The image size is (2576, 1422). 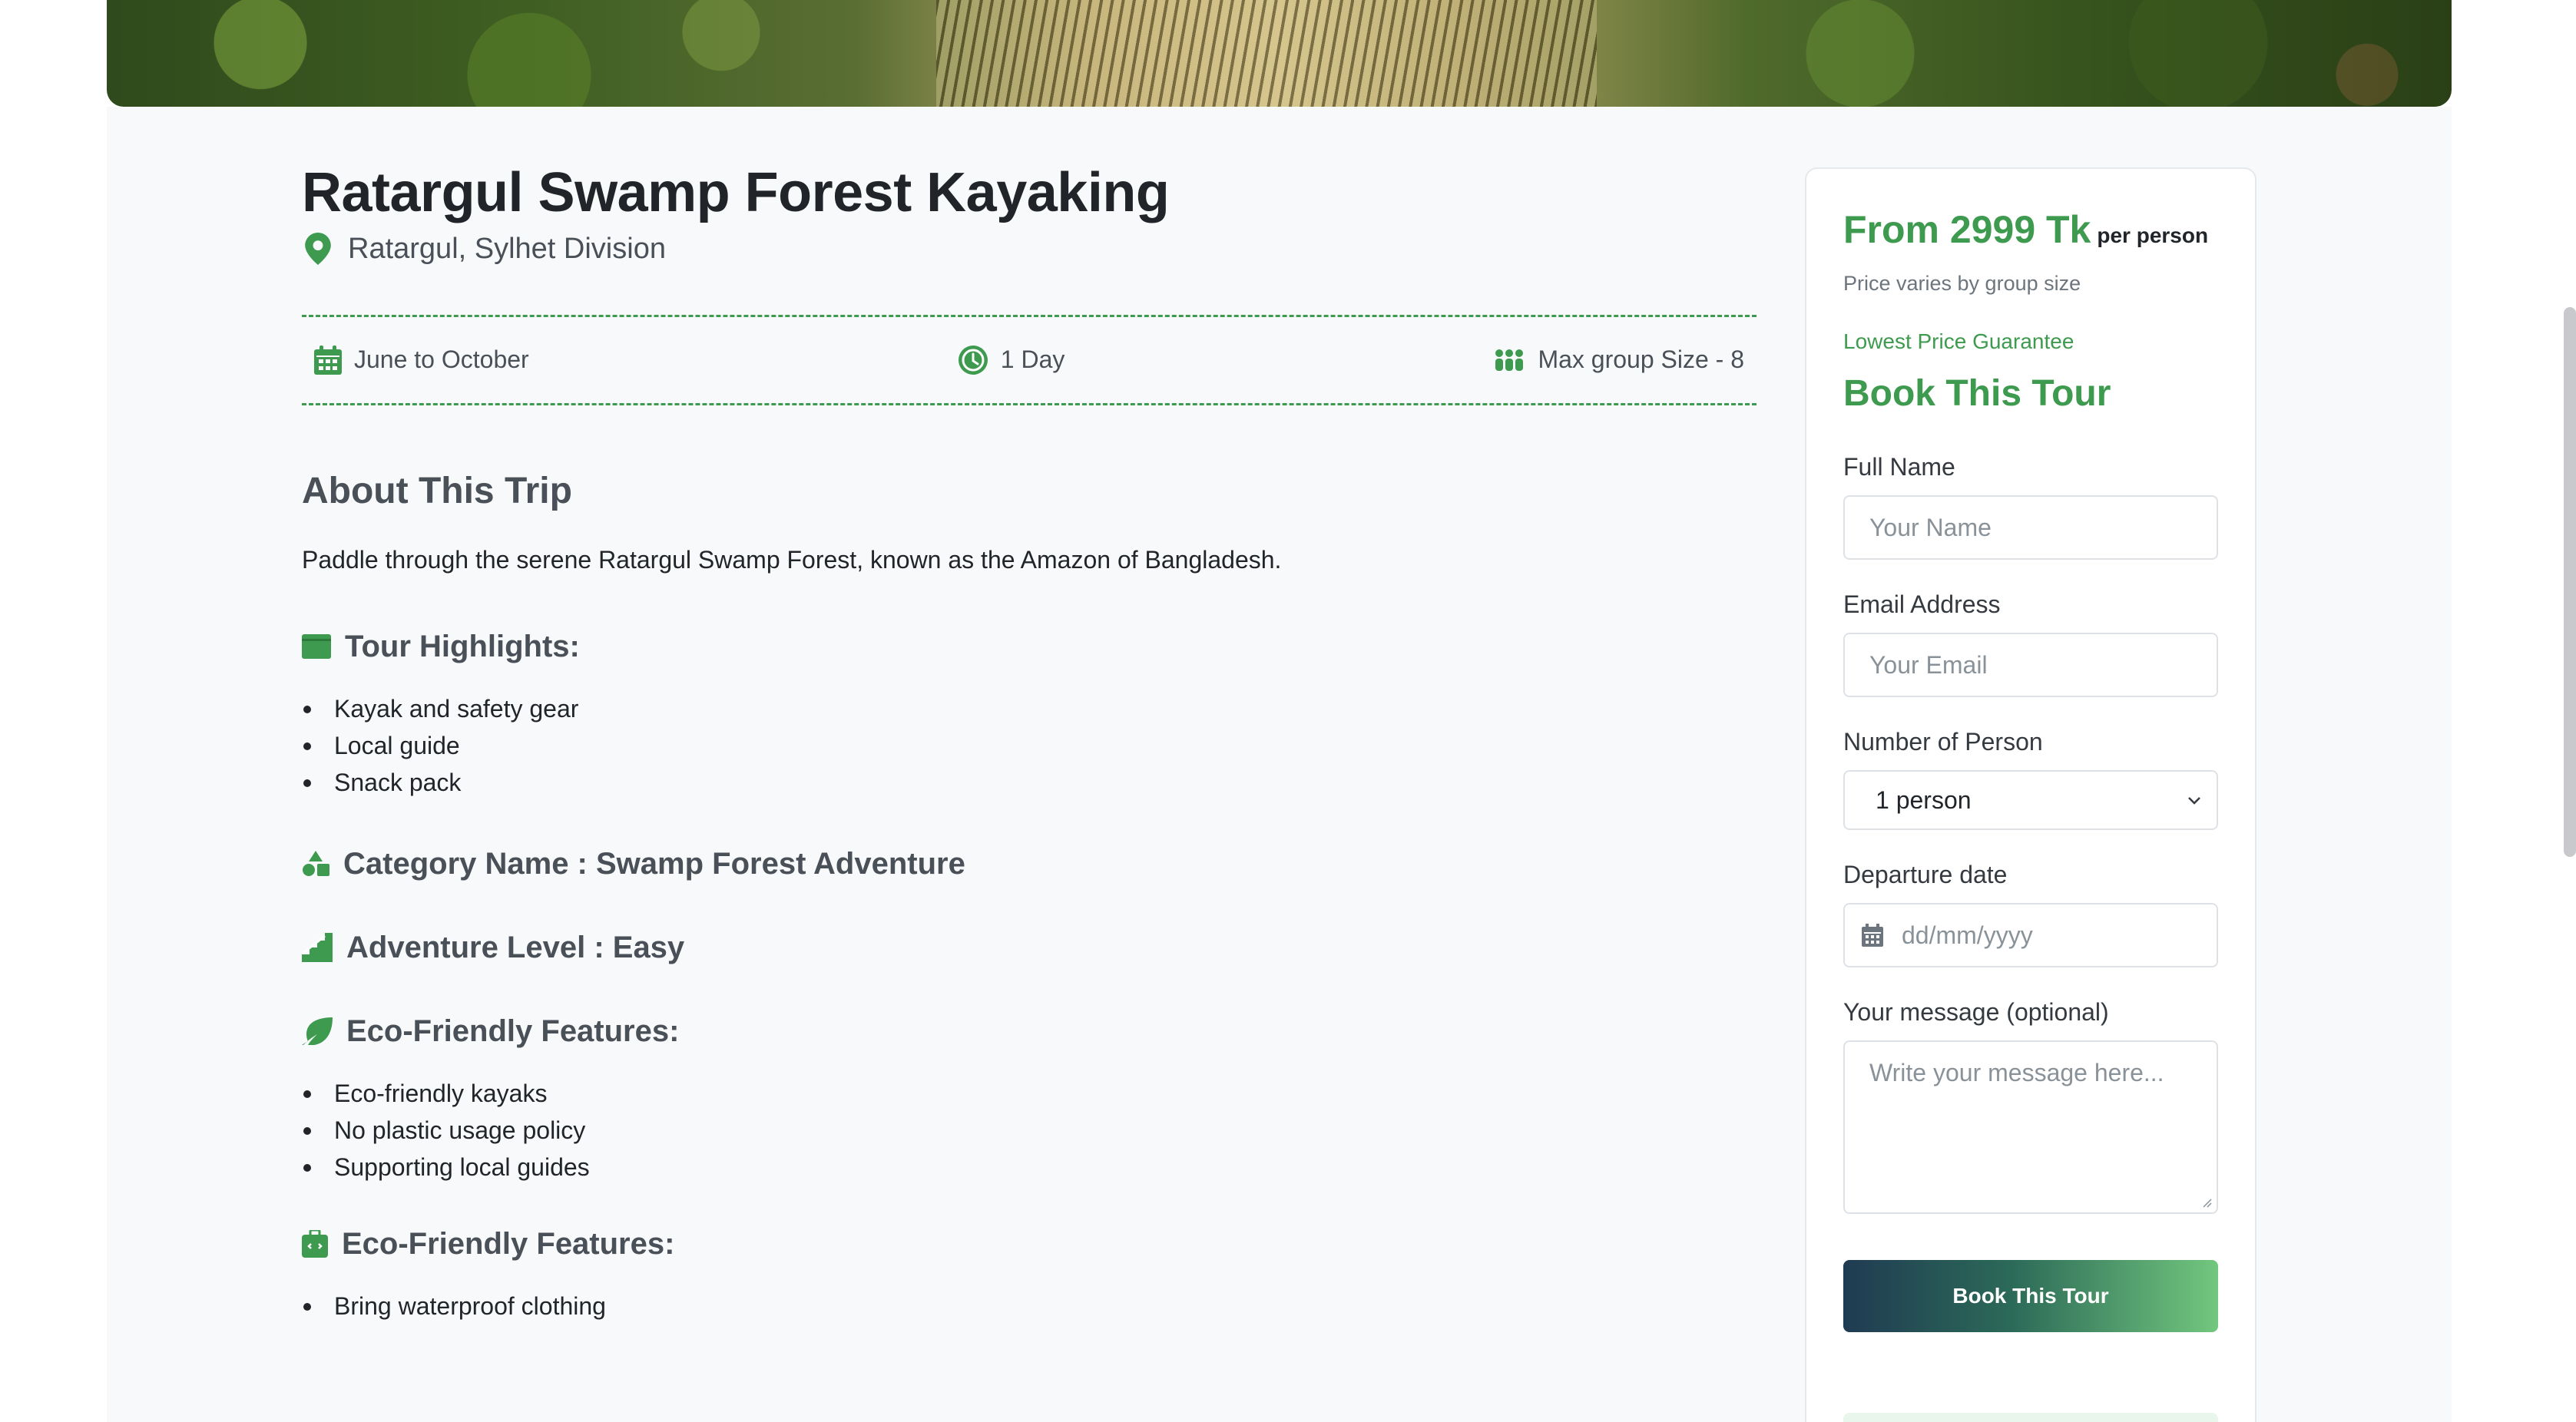 What do you see at coordinates (2030, 665) in the screenshot?
I see `email-input` at bounding box center [2030, 665].